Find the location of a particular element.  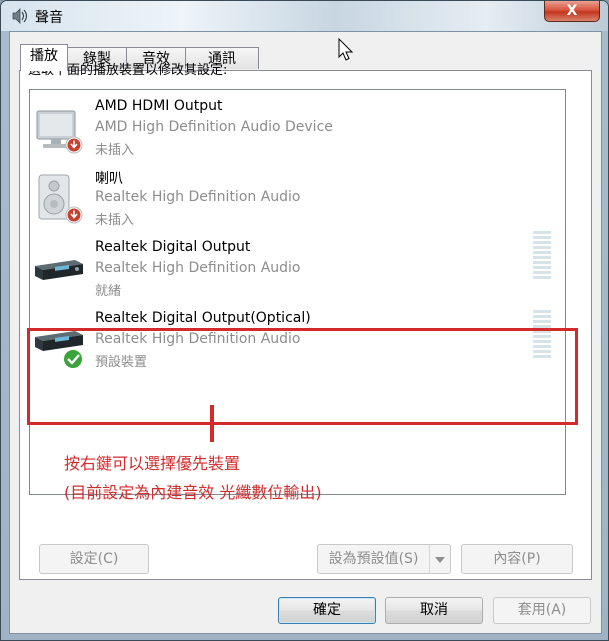

set-default-dropdown is located at coordinates (440, 559).